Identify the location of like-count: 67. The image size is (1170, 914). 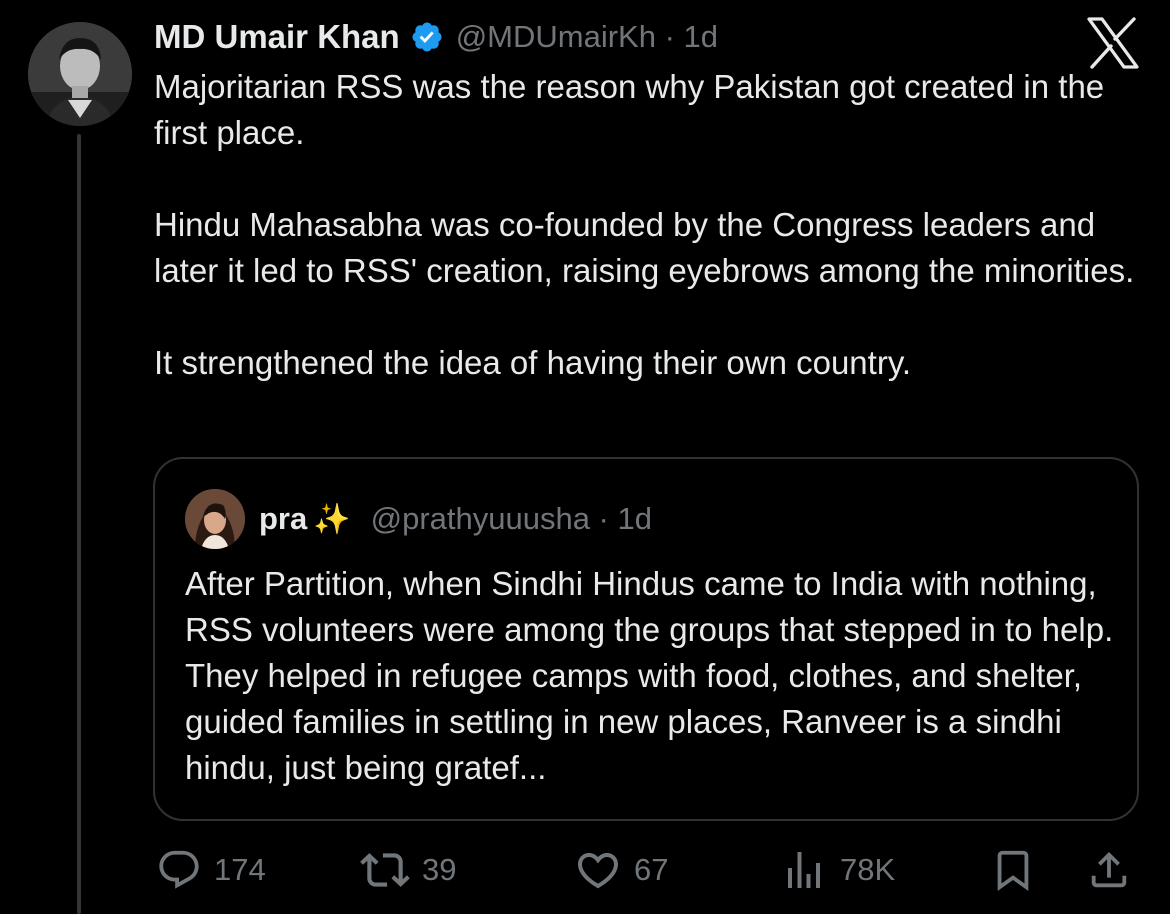
(651, 869).